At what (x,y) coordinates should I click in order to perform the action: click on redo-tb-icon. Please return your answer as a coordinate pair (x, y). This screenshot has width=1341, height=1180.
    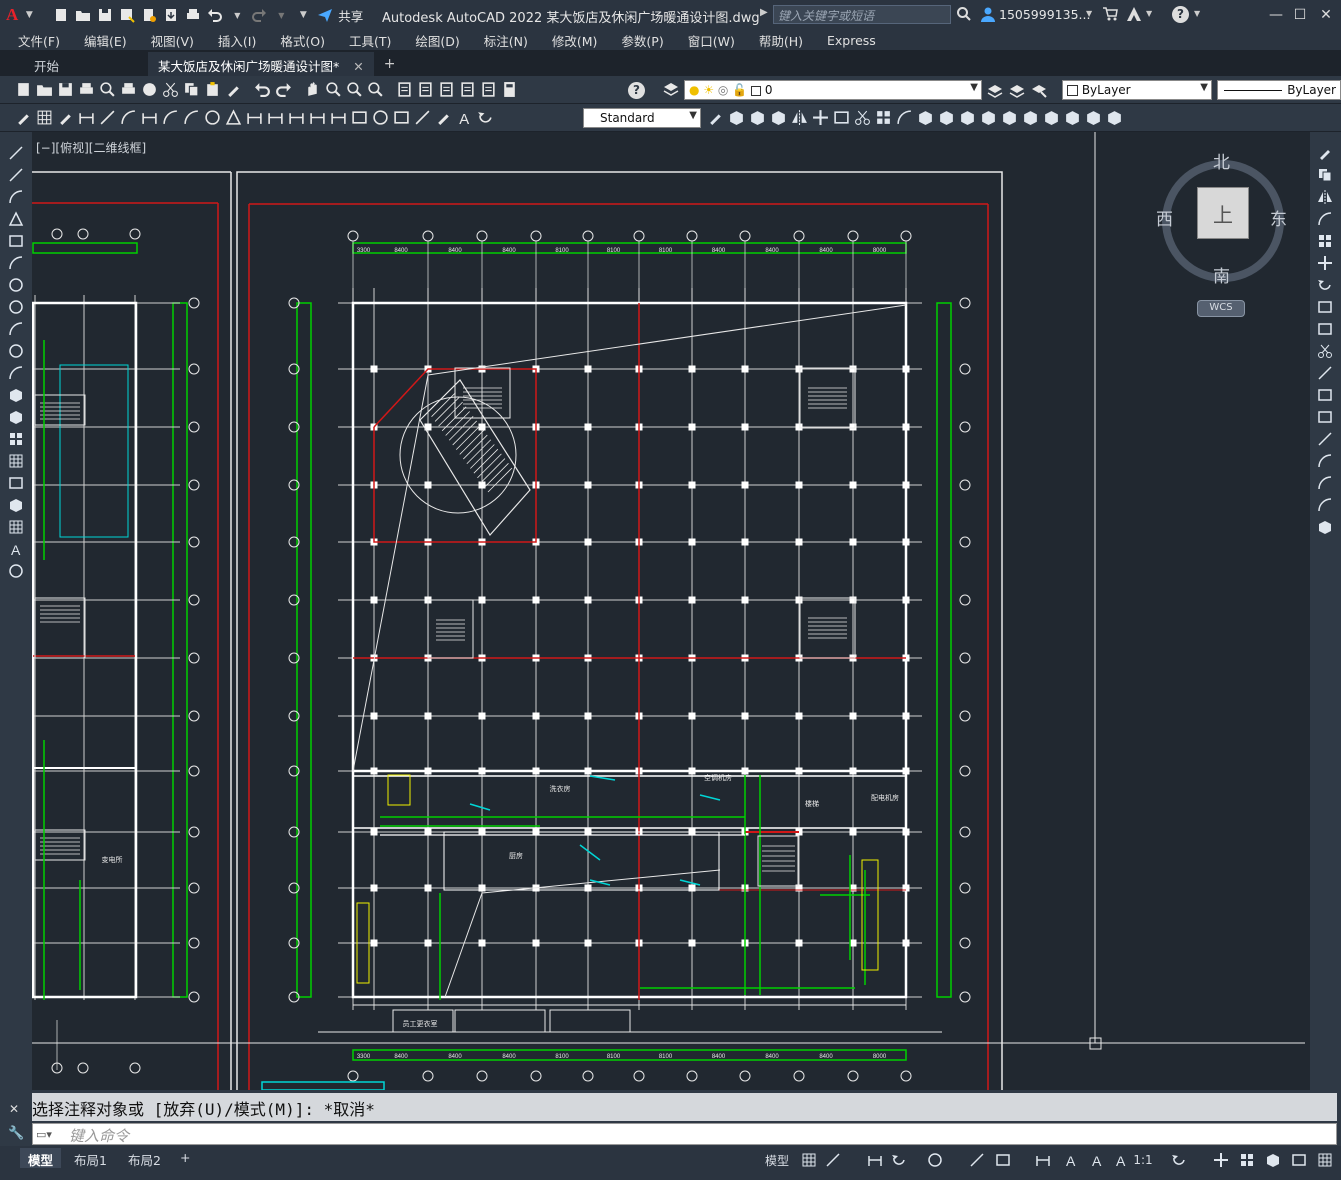
    Looking at the image, I should click on (283, 89).